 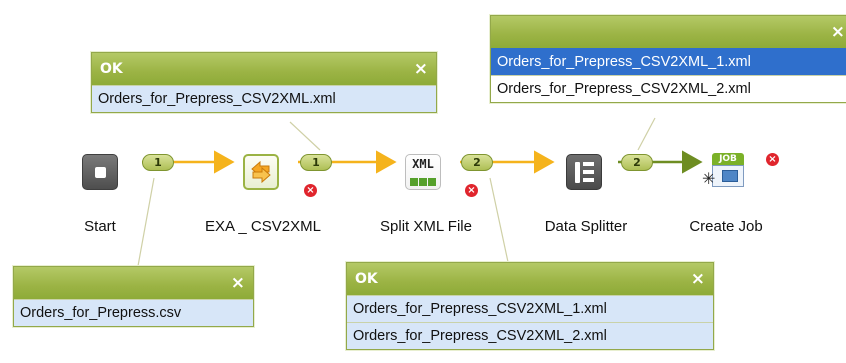 What do you see at coordinates (728, 159) in the screenshot?
I see `job-tag: JOB` at bounding box center [728, 159].